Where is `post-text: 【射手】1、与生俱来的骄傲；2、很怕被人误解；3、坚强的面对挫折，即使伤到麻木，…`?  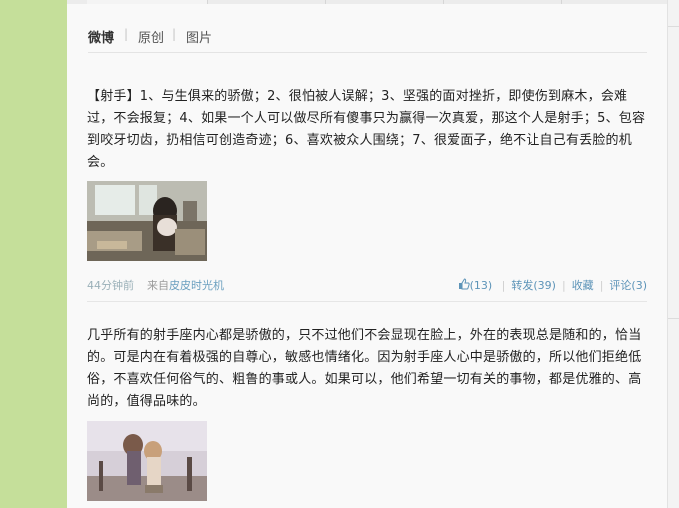
post-text: 【射手】1、与生俱来的骄傲；2、很怕被人误解；3、坚强的面对挫折，即使伤到麻木，… is located at coordinates (366, 129).